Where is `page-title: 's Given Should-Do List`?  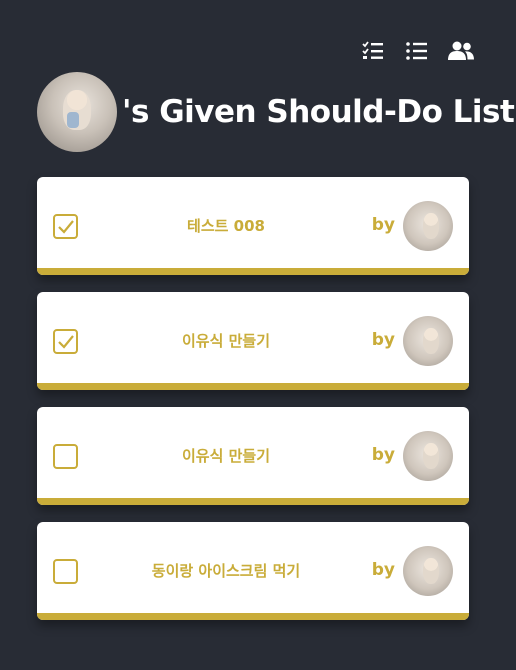
page-title: 's Given Should-Do List is located at coordinates (318, 112).